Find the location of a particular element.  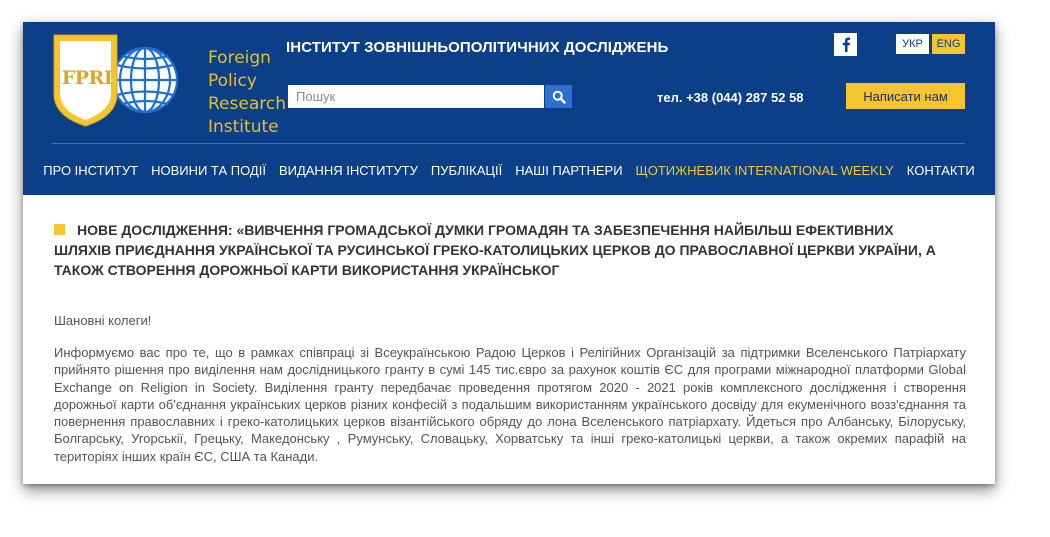

logo-line-4: Institute is located at coordinates (243, 127).